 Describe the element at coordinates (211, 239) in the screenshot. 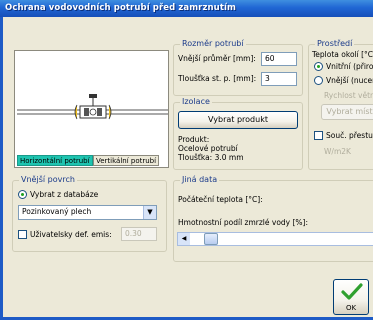

I see `slider-thumb` at that location.